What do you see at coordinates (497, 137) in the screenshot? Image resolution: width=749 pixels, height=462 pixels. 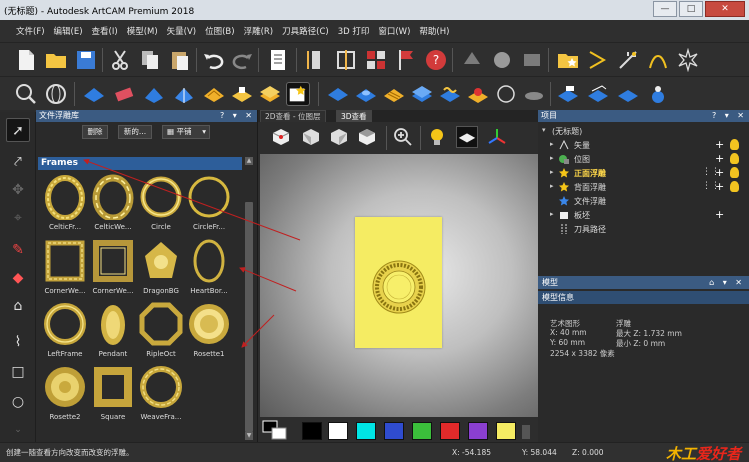 I see `axes-icon` at bounding box center [497, 137].